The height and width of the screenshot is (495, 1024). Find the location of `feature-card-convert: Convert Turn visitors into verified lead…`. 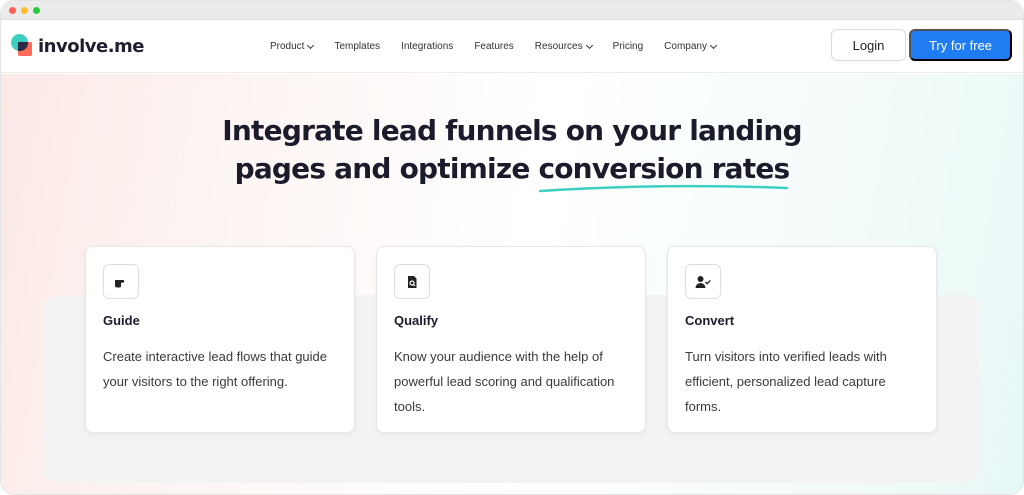

feature-card-convert: Convert Turn visitors into verified lead… is located at coordinates (802, 339).